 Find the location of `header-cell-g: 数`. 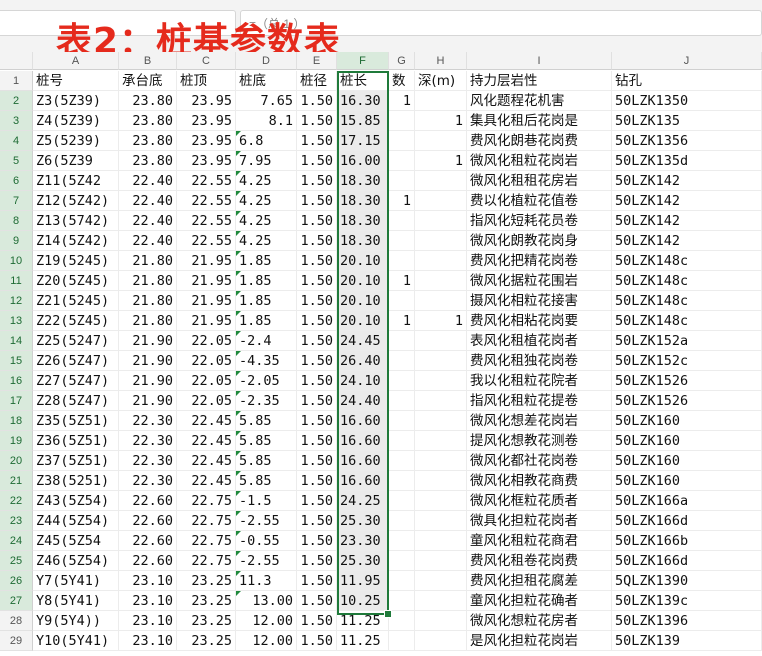

header-cell-g: 数 is located at coordinates (402, 81).